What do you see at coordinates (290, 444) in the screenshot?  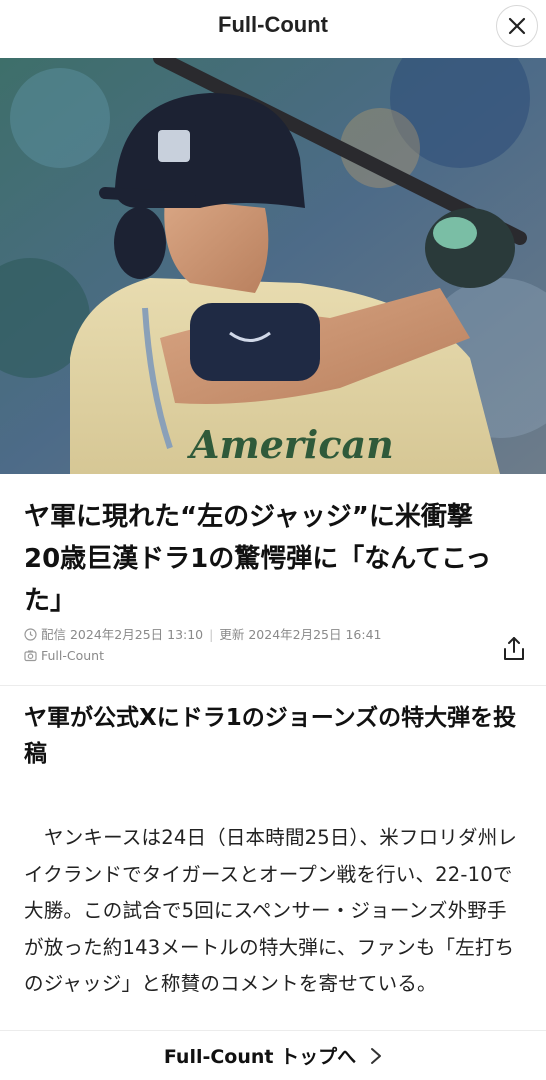 I see `jersey-text: American` at bounding box center [290, 444].